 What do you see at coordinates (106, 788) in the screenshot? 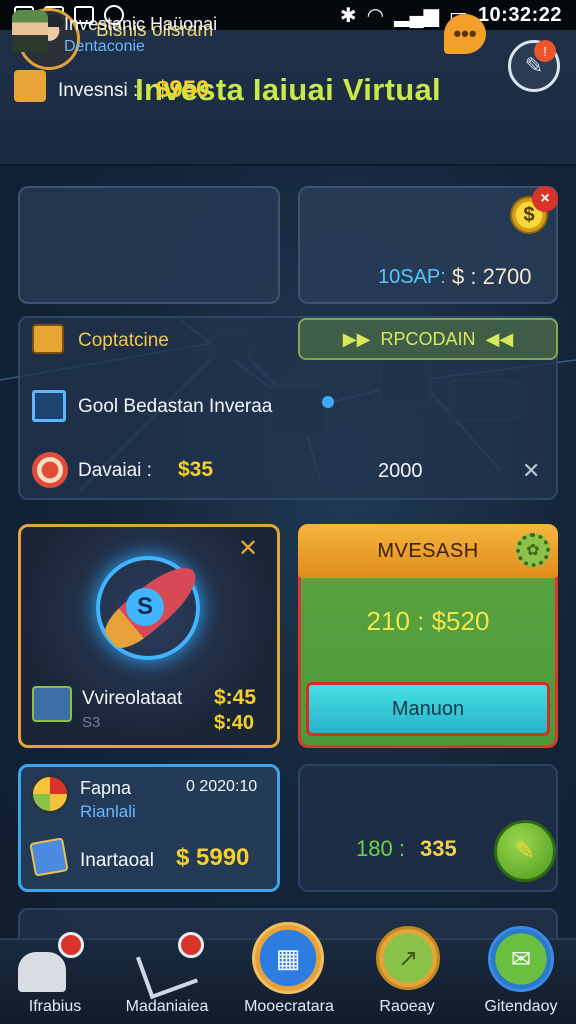
I see `fapna-title: Fapna` at bounding box center [106, 788].